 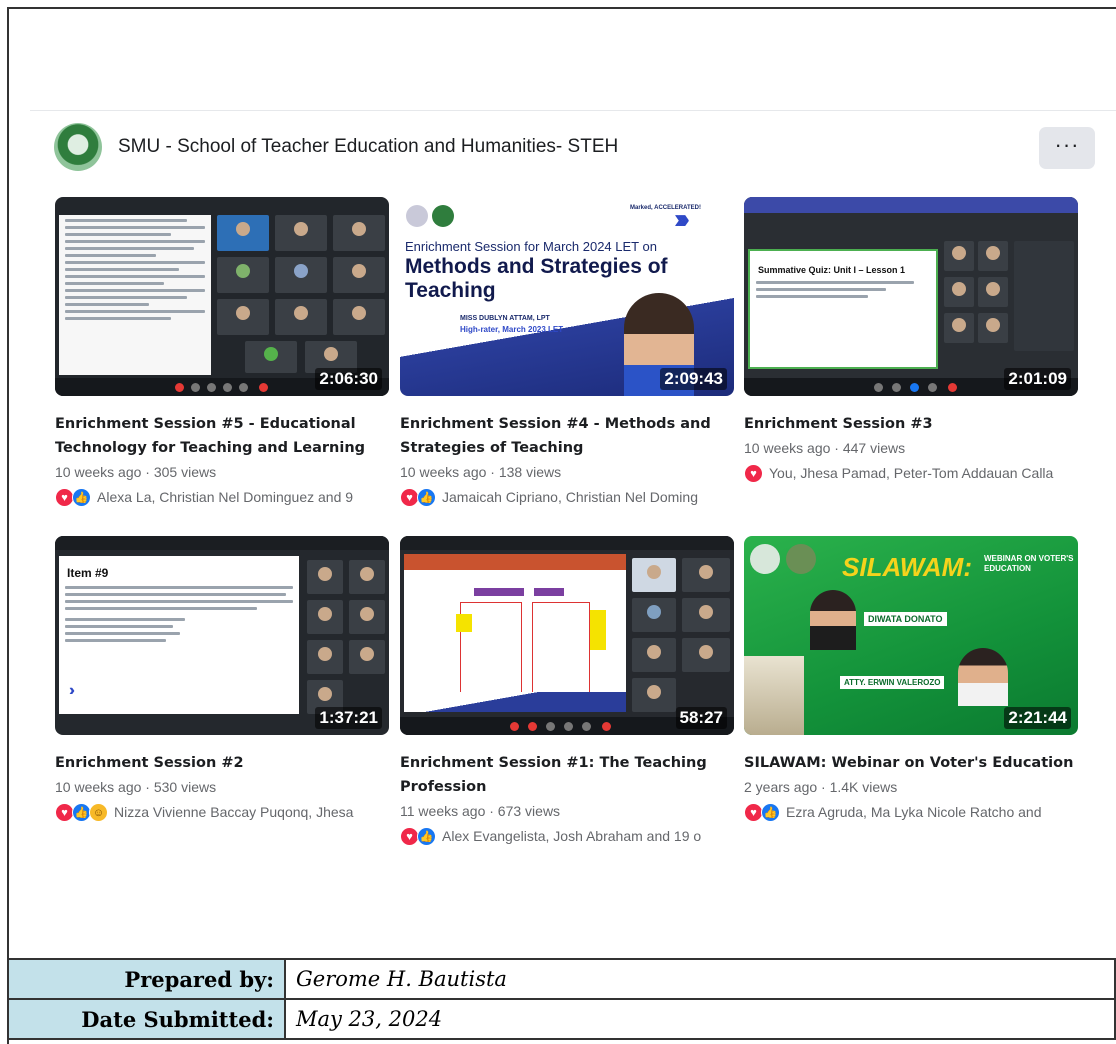 I want to click on video-duration: 2:01:09, so click(x=1037, y=379).